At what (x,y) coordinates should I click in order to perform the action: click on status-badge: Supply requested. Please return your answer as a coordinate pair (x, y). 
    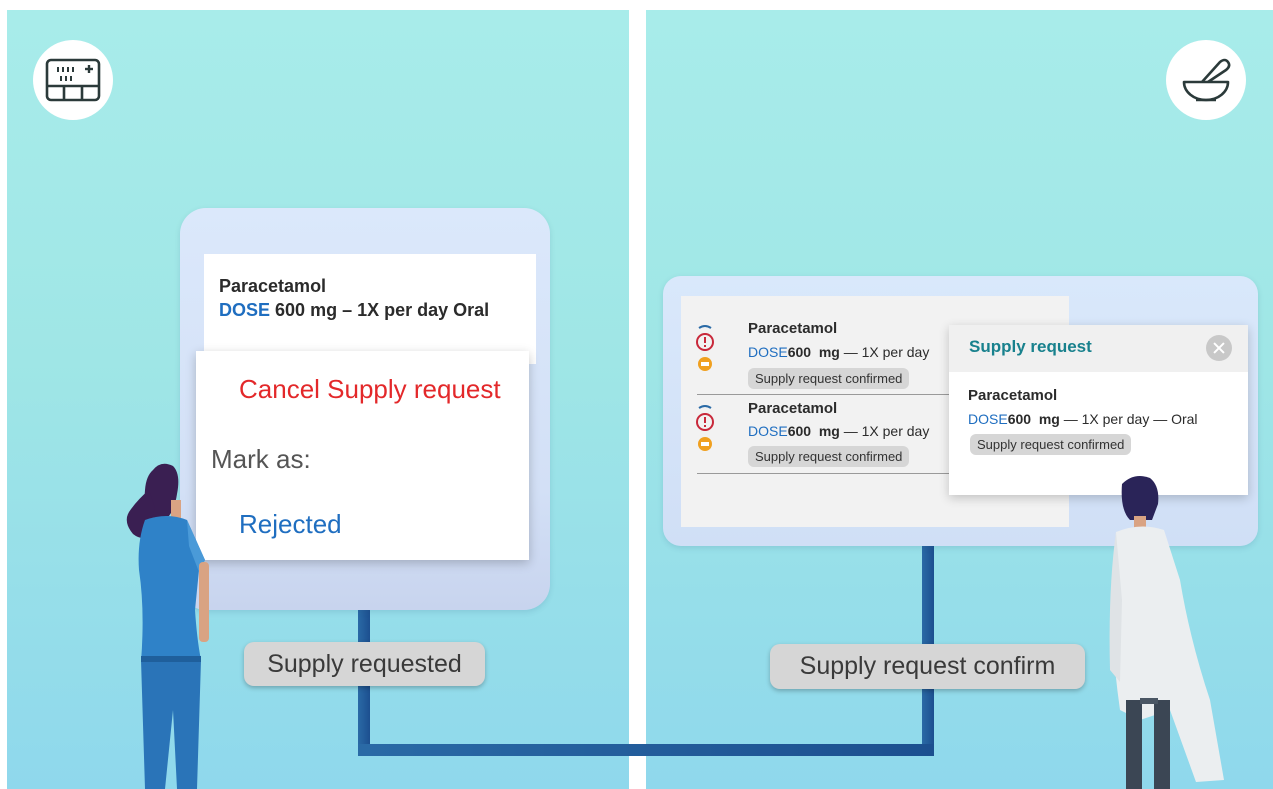
    Looking at the image, I should click on (364, 664).